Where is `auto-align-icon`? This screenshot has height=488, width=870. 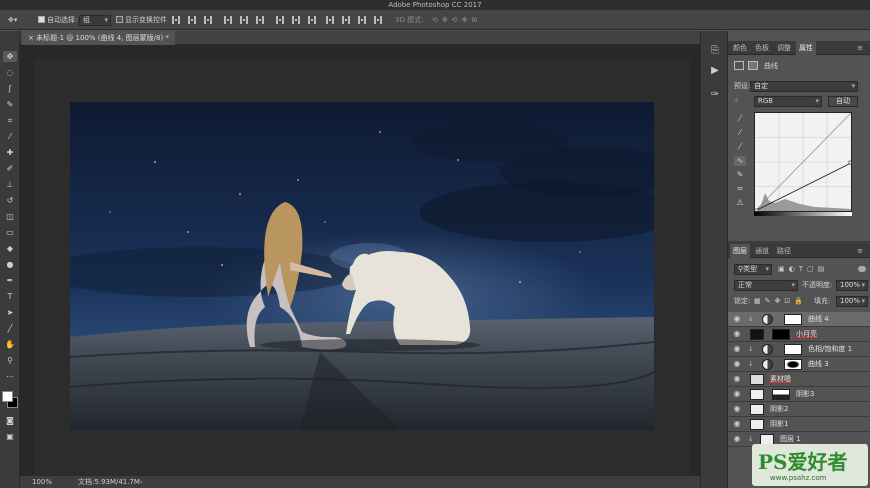 auto-align-icon is located at coordinates (378, 20).